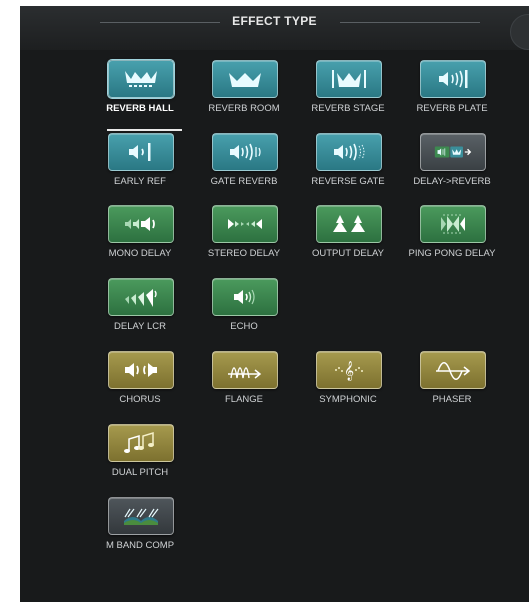 The width and height of the screenshot is (529, 602). What do you see at coordinates (244, 108) in the screenshot?
I see `effect-label: REVERB ROOM` at bounding box center [244, 108].